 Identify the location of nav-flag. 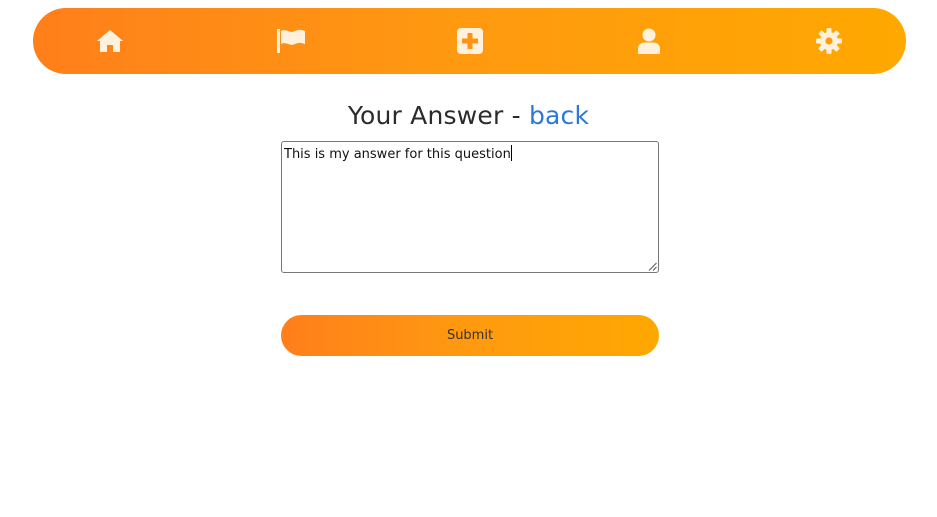
(291, 41).